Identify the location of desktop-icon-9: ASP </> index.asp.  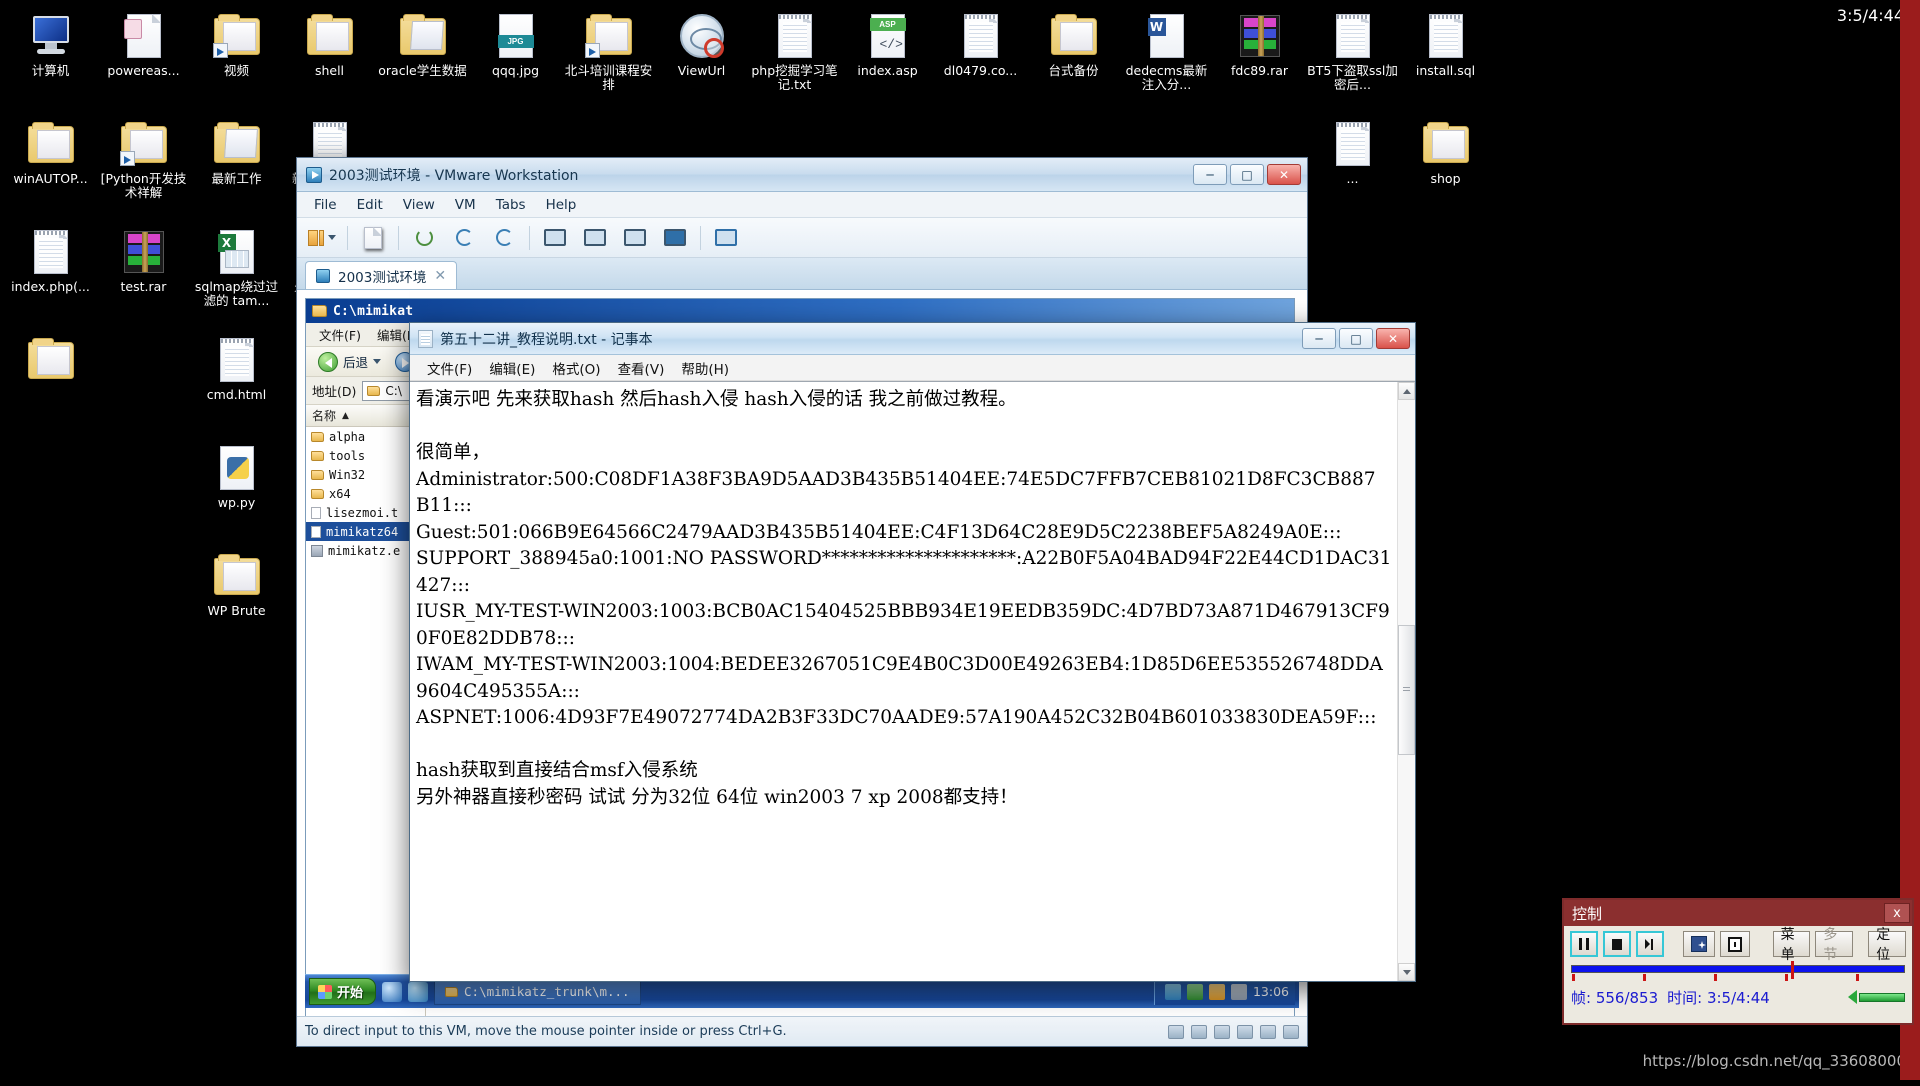
(887, 60).